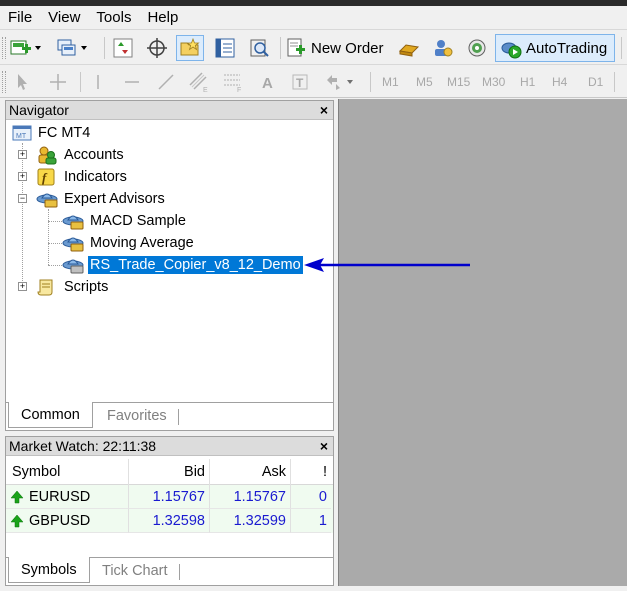 This screenshot has width=627, height=591. What do you see at coordinates (22, 286) in the screenshot?
I see `expand-scripts-toggle: +` at bounding box center [22, 286].